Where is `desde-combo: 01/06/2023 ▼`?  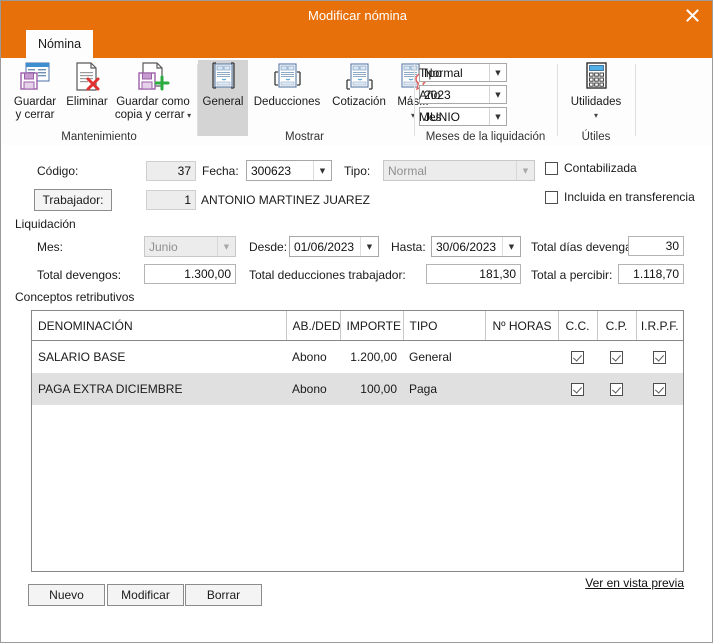
desde-combo: 01/06/2023 ▼ is located at coordinates (334, 246).